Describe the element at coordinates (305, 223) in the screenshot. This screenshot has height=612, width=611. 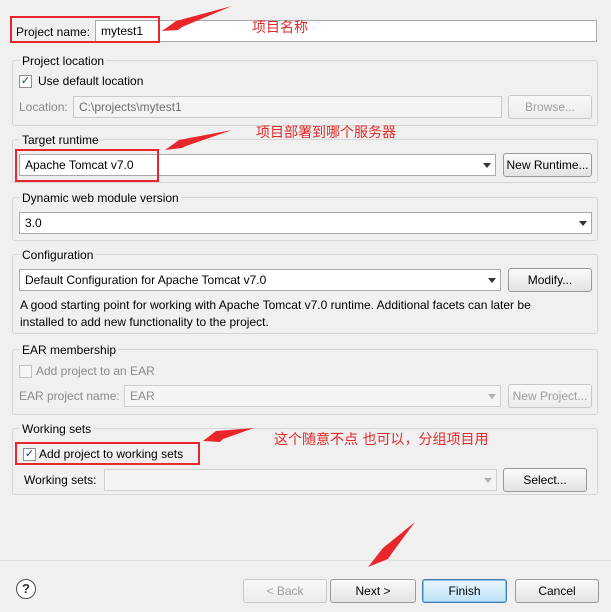
I see `web-module-version-select: 3.0` at that location.